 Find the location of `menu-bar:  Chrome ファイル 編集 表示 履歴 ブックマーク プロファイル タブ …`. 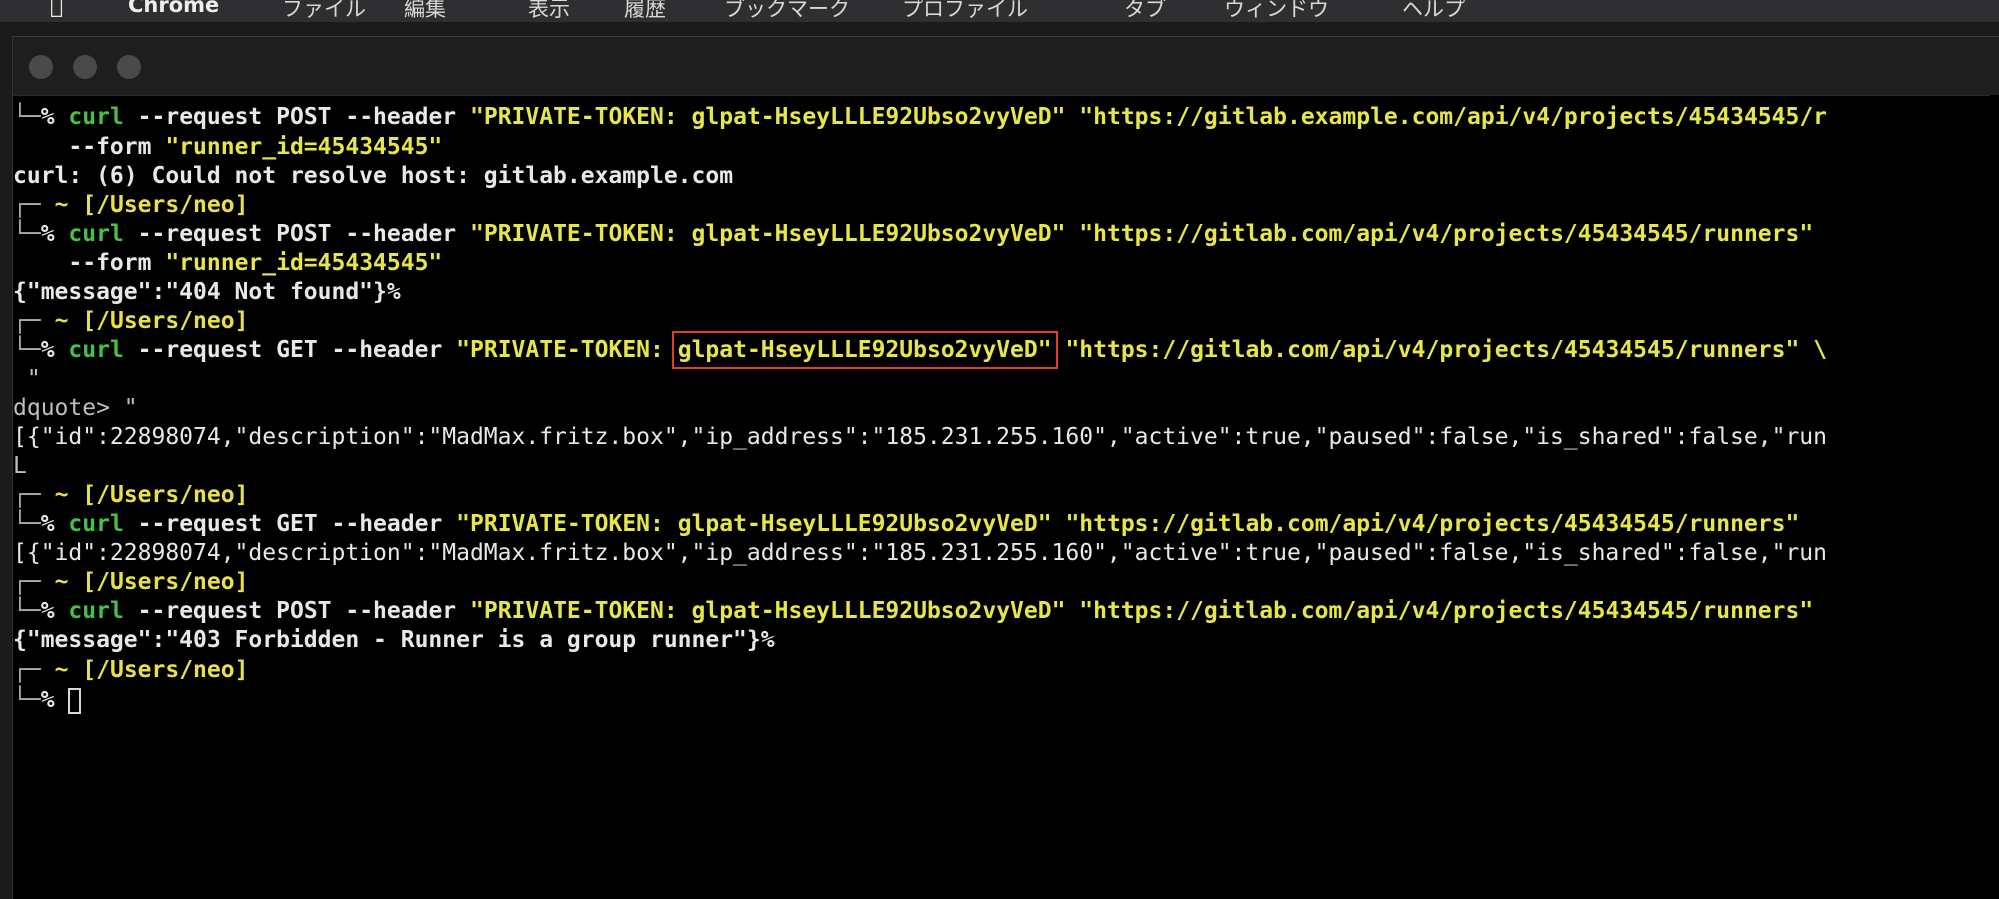

menu-bar:  Chrome ファイル 編集 表示 履歴 ブックマーク プロファイル タブ … is located at coordinates (999, 11).